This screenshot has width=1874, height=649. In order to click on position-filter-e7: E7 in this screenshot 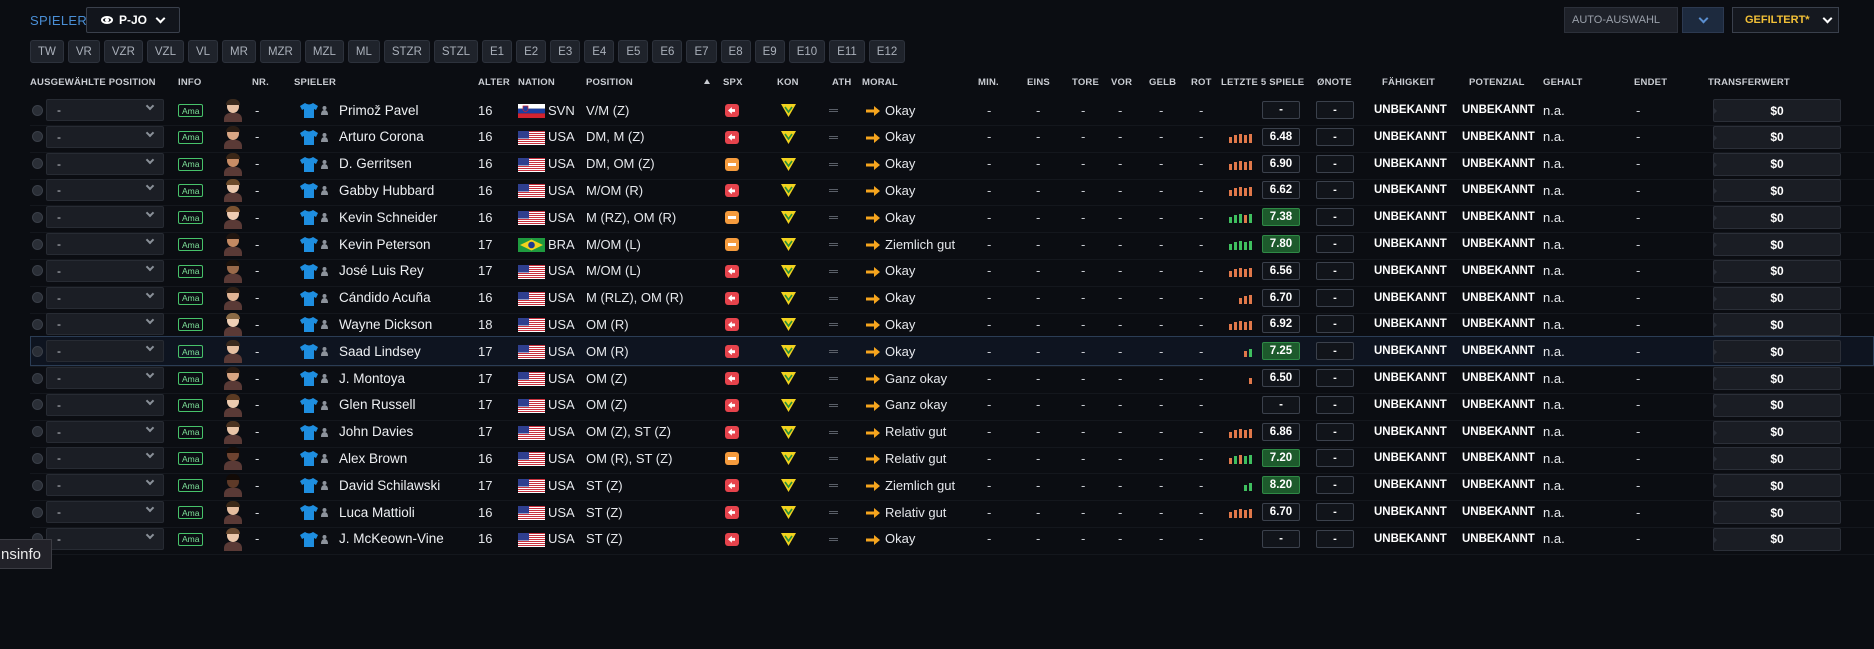, I will do `click(701, 51)`.